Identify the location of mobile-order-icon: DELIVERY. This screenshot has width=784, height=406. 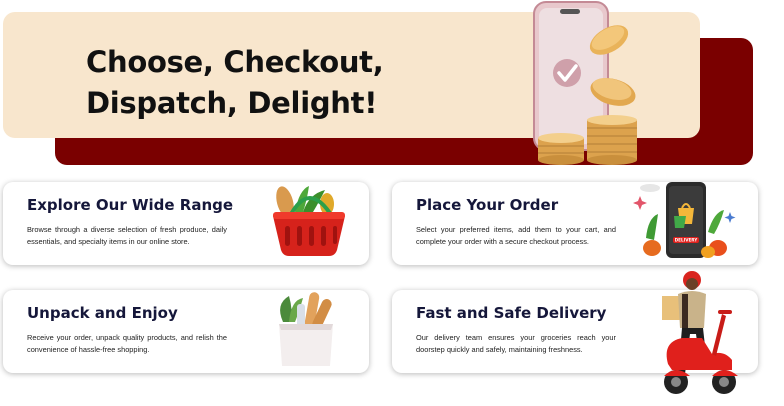
(684, 220).